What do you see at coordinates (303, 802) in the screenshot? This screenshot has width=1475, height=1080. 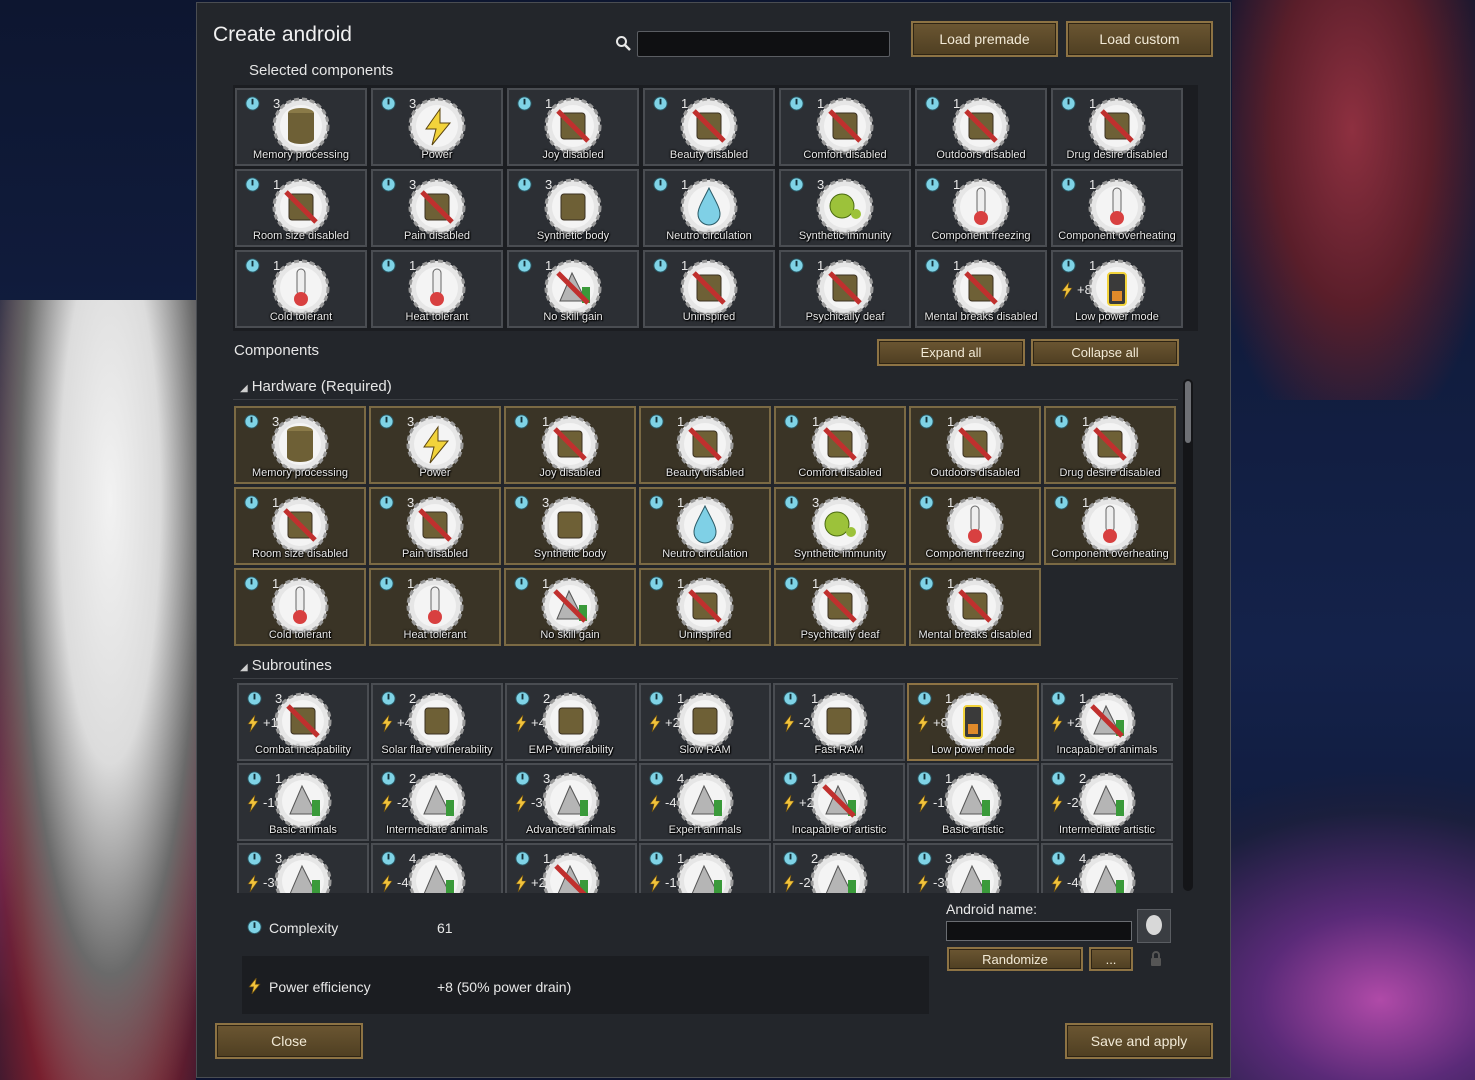 I see `component-tile: 1 -1 Basic animals` at bounding box center [303, 802].